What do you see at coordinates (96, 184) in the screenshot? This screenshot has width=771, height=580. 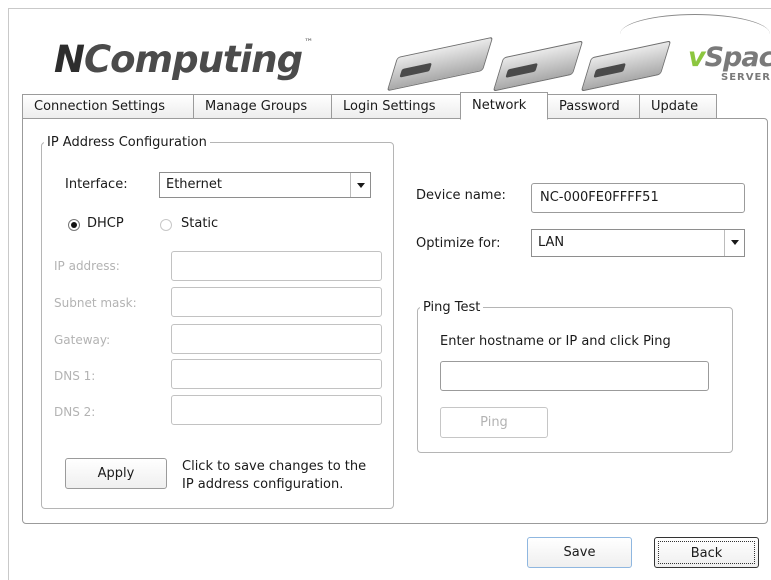 I see `interface-label: Interface:` at bounding box center [96, 184].